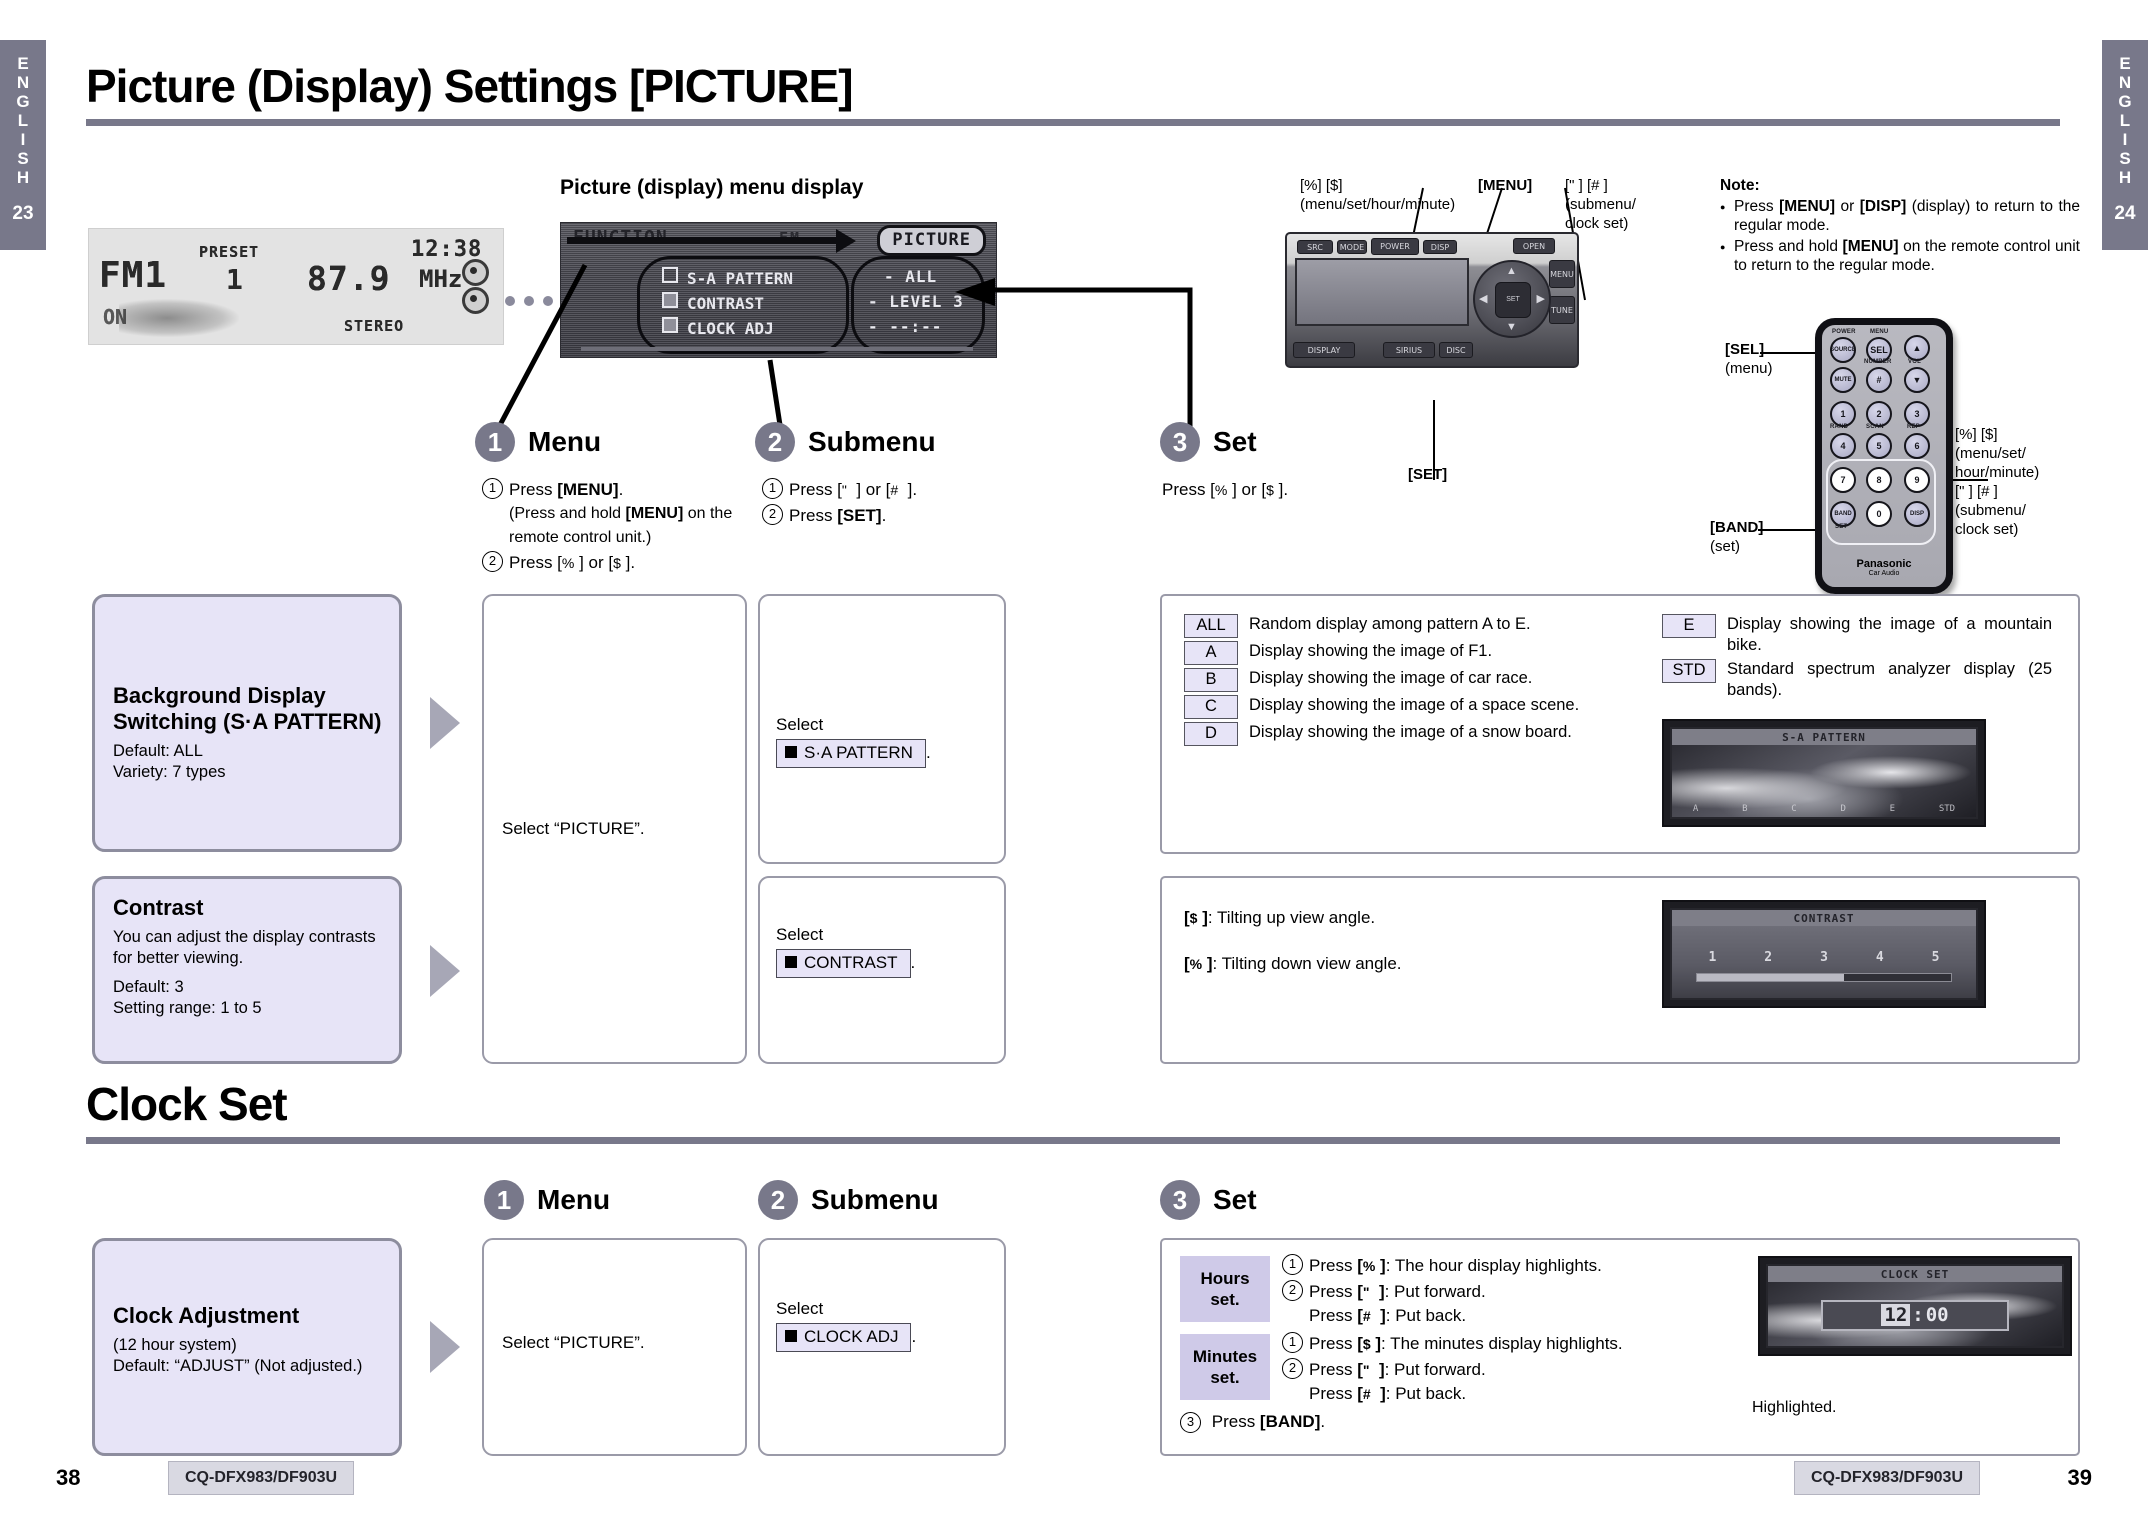 The image size is (2148, 1517). Describe the element at coordinates (1990, 453) in the screenshot. I see `callout-remote-keys-l2: (menu/set/` at that location.